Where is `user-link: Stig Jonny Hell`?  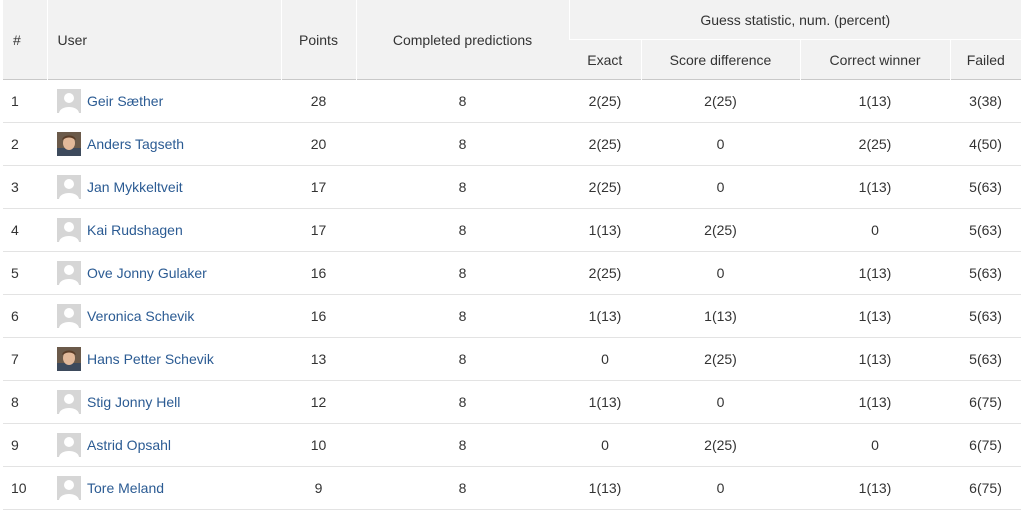
user-link: Stig Jonny Hell is located at coordinates (133, 402).